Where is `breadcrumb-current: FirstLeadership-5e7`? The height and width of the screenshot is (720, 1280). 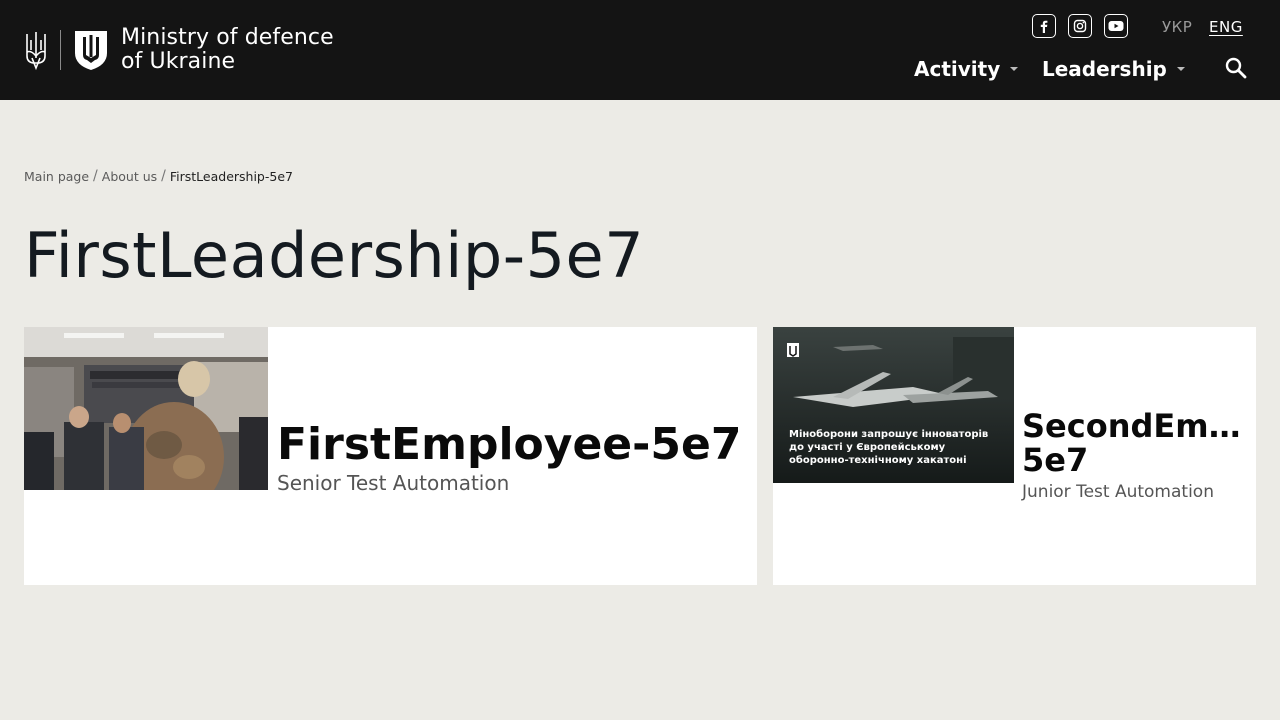
breadcrumb-current: FirstLeadership-5e7 is located at coordinates (231, 176).